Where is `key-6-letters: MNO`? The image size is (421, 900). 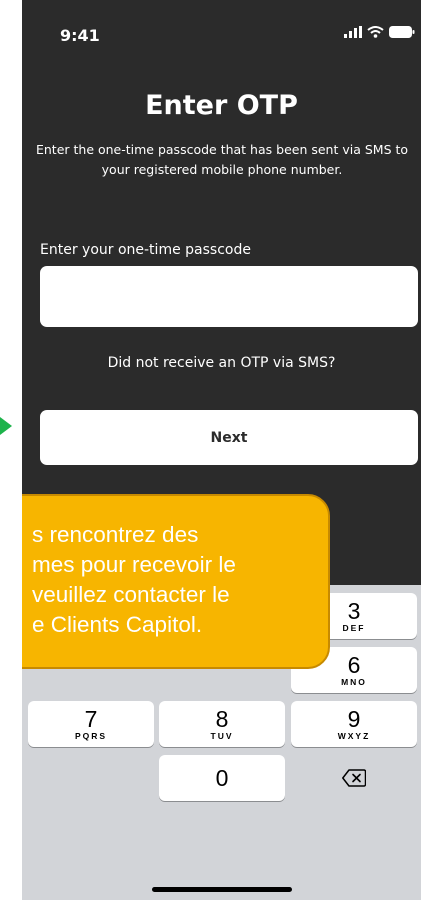
key-6-letters: MNO is located at coordinates (354, 682).